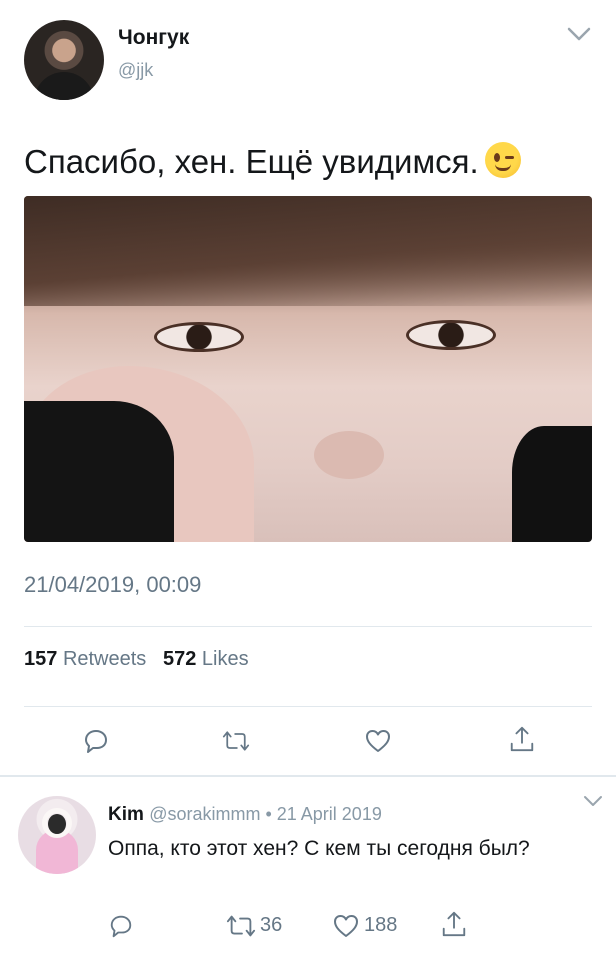 Image resolution: width=616 pixels, height=960 pixels. I want to click on wink-emoji, so click(502, 160).